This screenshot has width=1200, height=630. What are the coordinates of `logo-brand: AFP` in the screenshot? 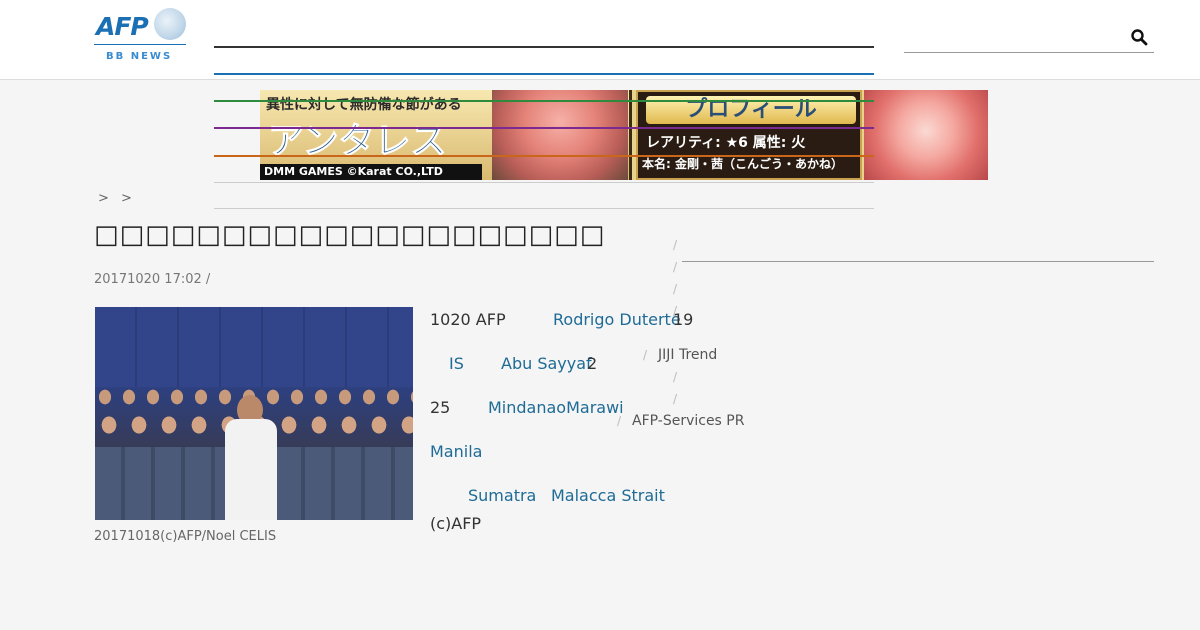 It's located at (122, 26).